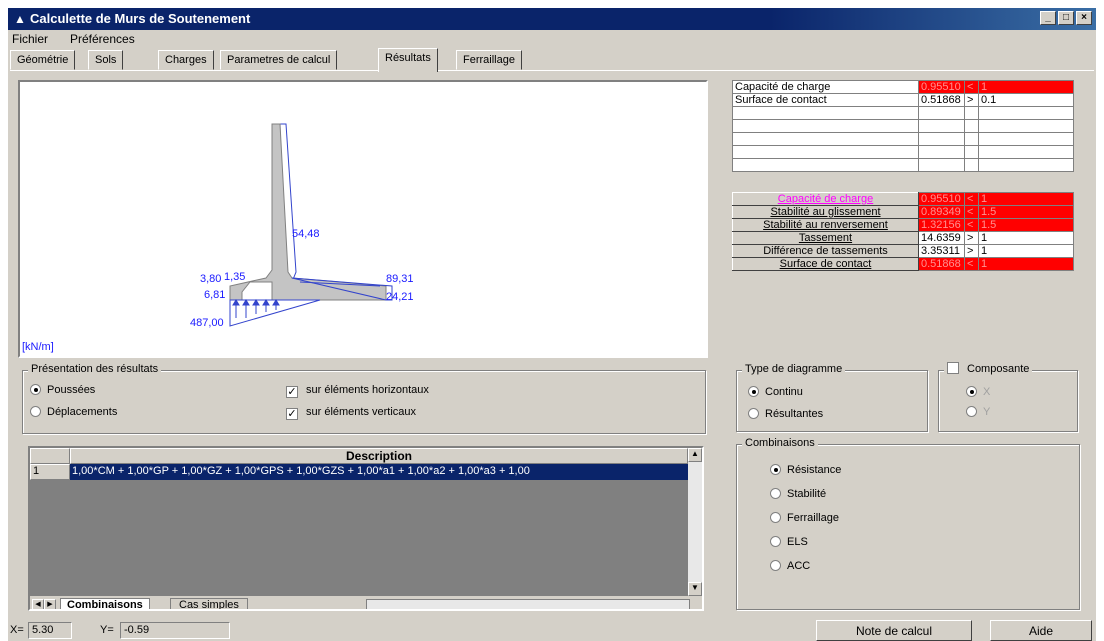 The height and width of the screenshot is (641, 1104). Describe the element at coordinates (1041, 630) in the screenshot. I see `aide-button: Aide` at that location.